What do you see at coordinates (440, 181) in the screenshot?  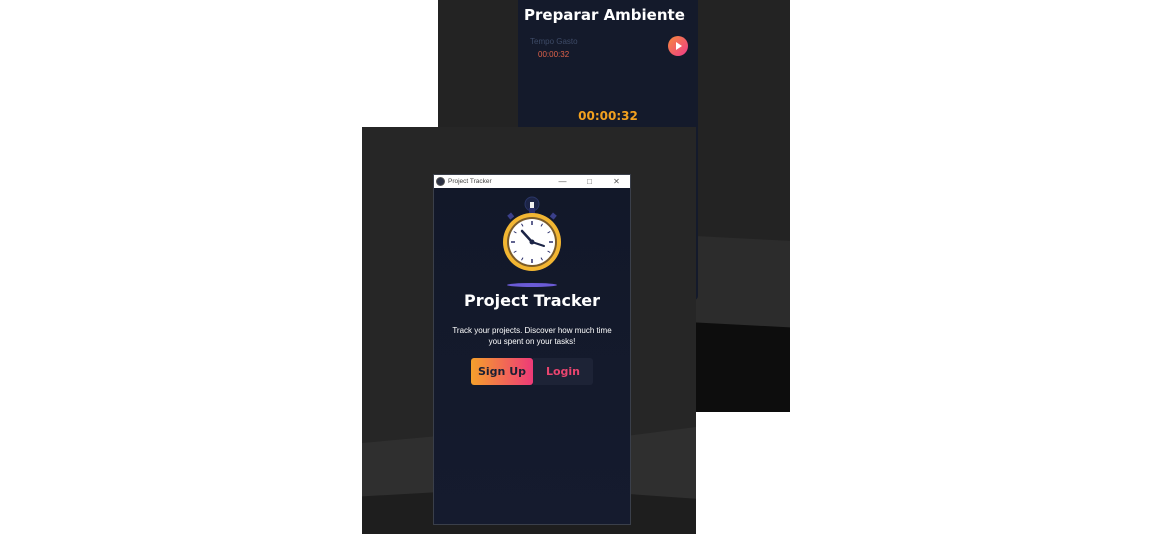 I see `app-icon` at bounding box center [440, 181].